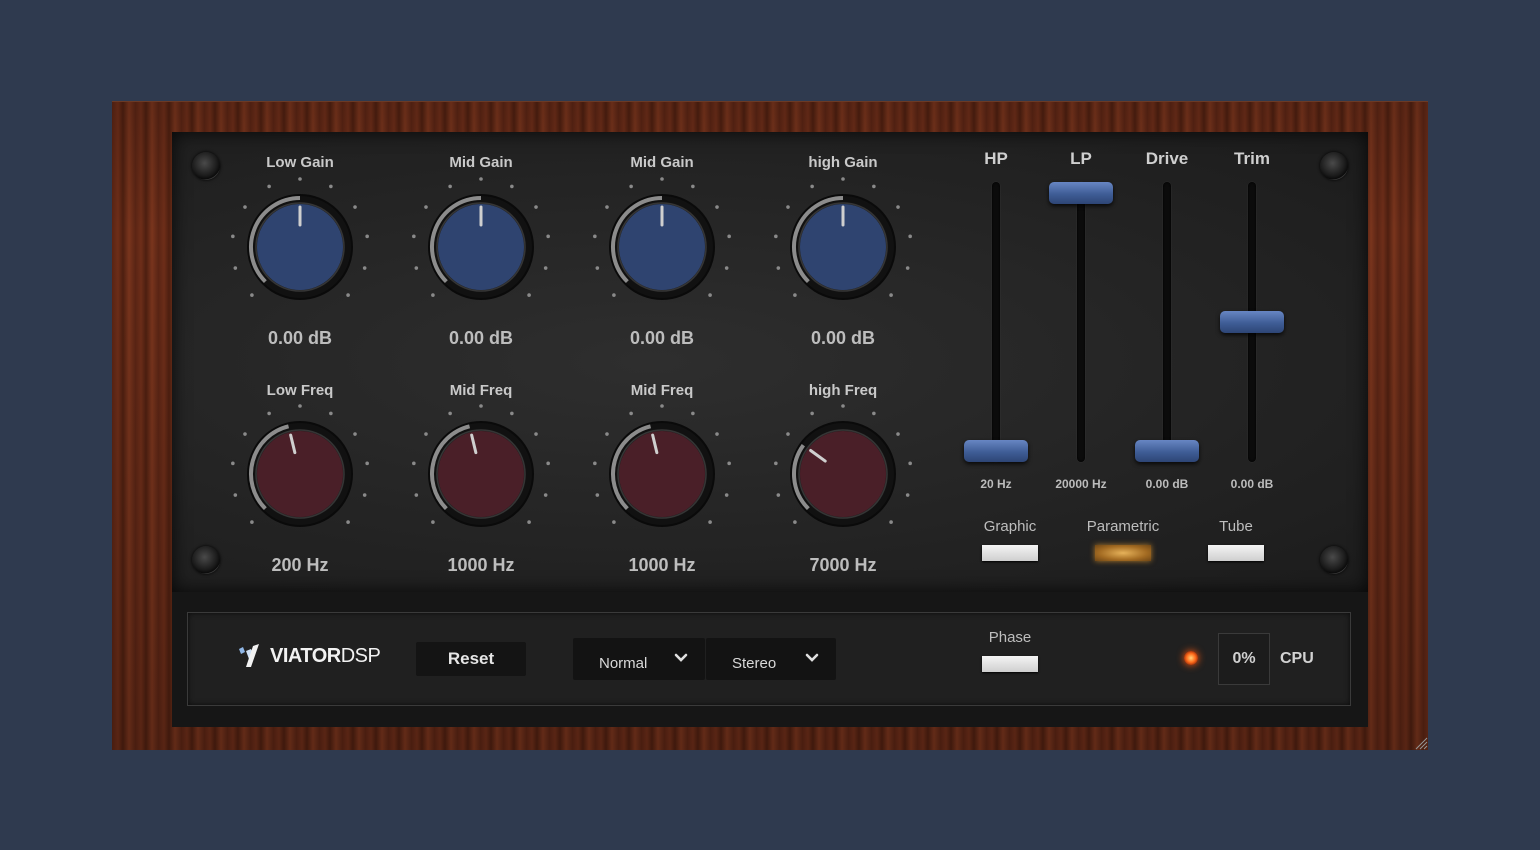 The width and height of the screenshot is (1540, 850). Describe the element at coordinates (1421, 743) in the screenshot. I see `resize-handle-icon` at that location.